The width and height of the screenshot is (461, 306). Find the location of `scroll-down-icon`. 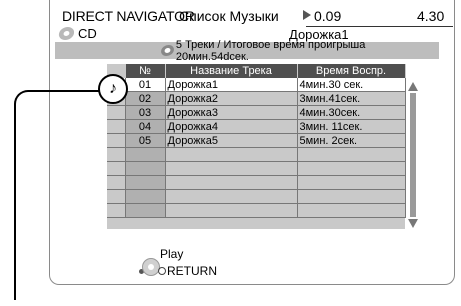

scroll-down-icon is located at coordinates (413, 223).